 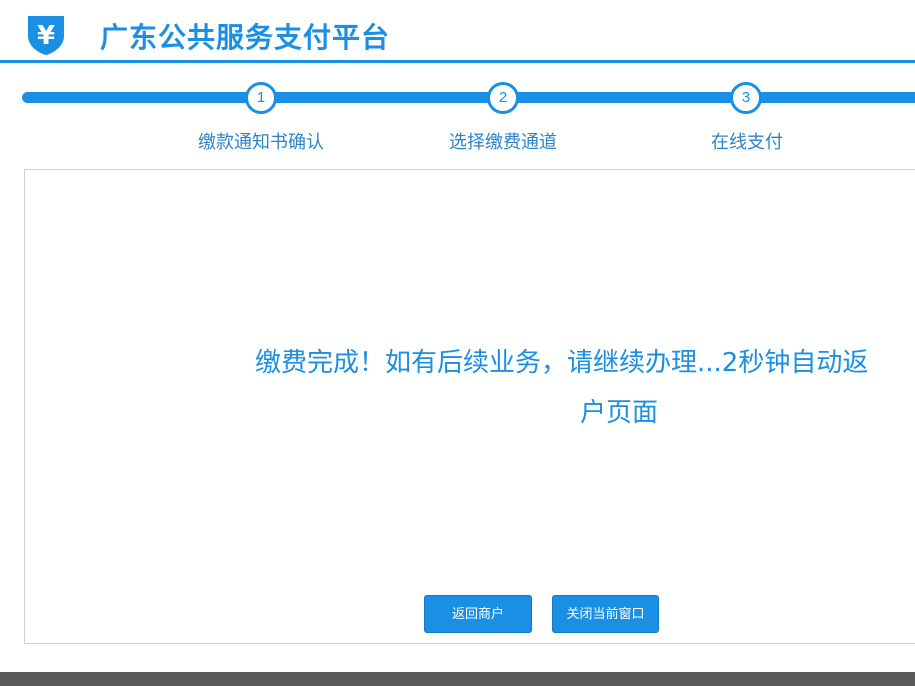 I want to click on completion-message-line2: 户页面, so click(x=619, y=413).